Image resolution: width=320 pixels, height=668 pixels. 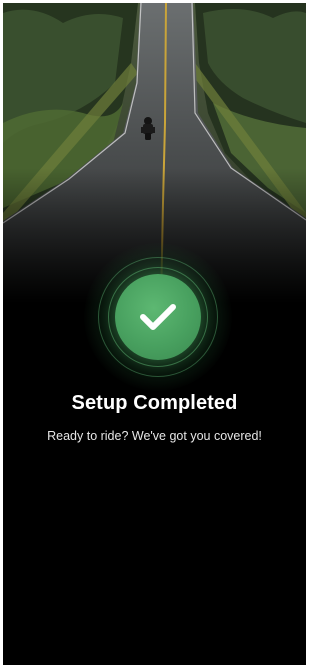 I want to click on success-circle, so click(x=158, y=317).